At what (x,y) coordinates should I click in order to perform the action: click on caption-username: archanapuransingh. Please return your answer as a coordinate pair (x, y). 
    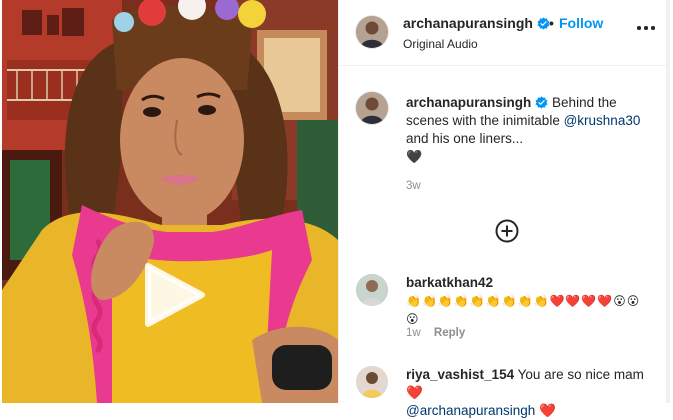
    Looking at the image, I should click on (468, 102).